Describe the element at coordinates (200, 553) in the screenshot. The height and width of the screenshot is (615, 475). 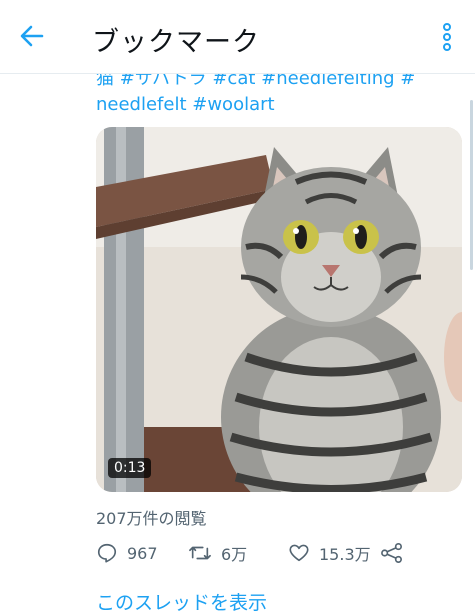
I see `retweet-arrows-icon` at that location.